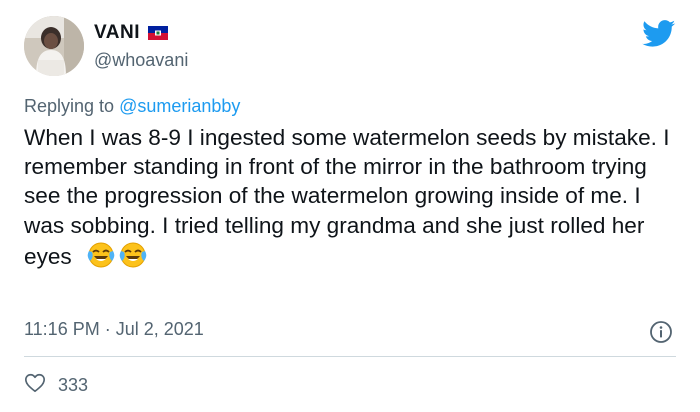 The height and width of the screenshot is (412, 700). What do you see at coordinates (117, 33) in the screenshot?
I see `display-name: VANI` at bounding box center [117, 33].